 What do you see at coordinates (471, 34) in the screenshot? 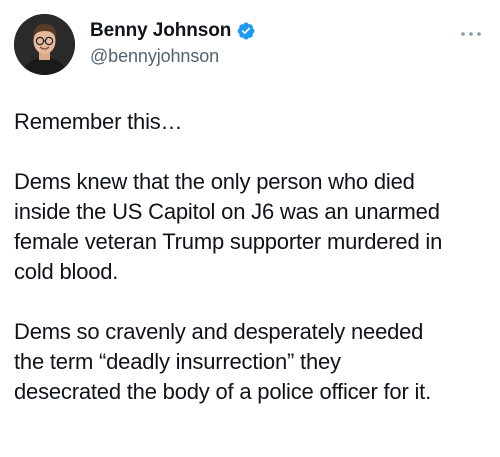
I see `more-horizontal-icon` at bounding box center [471, 34].